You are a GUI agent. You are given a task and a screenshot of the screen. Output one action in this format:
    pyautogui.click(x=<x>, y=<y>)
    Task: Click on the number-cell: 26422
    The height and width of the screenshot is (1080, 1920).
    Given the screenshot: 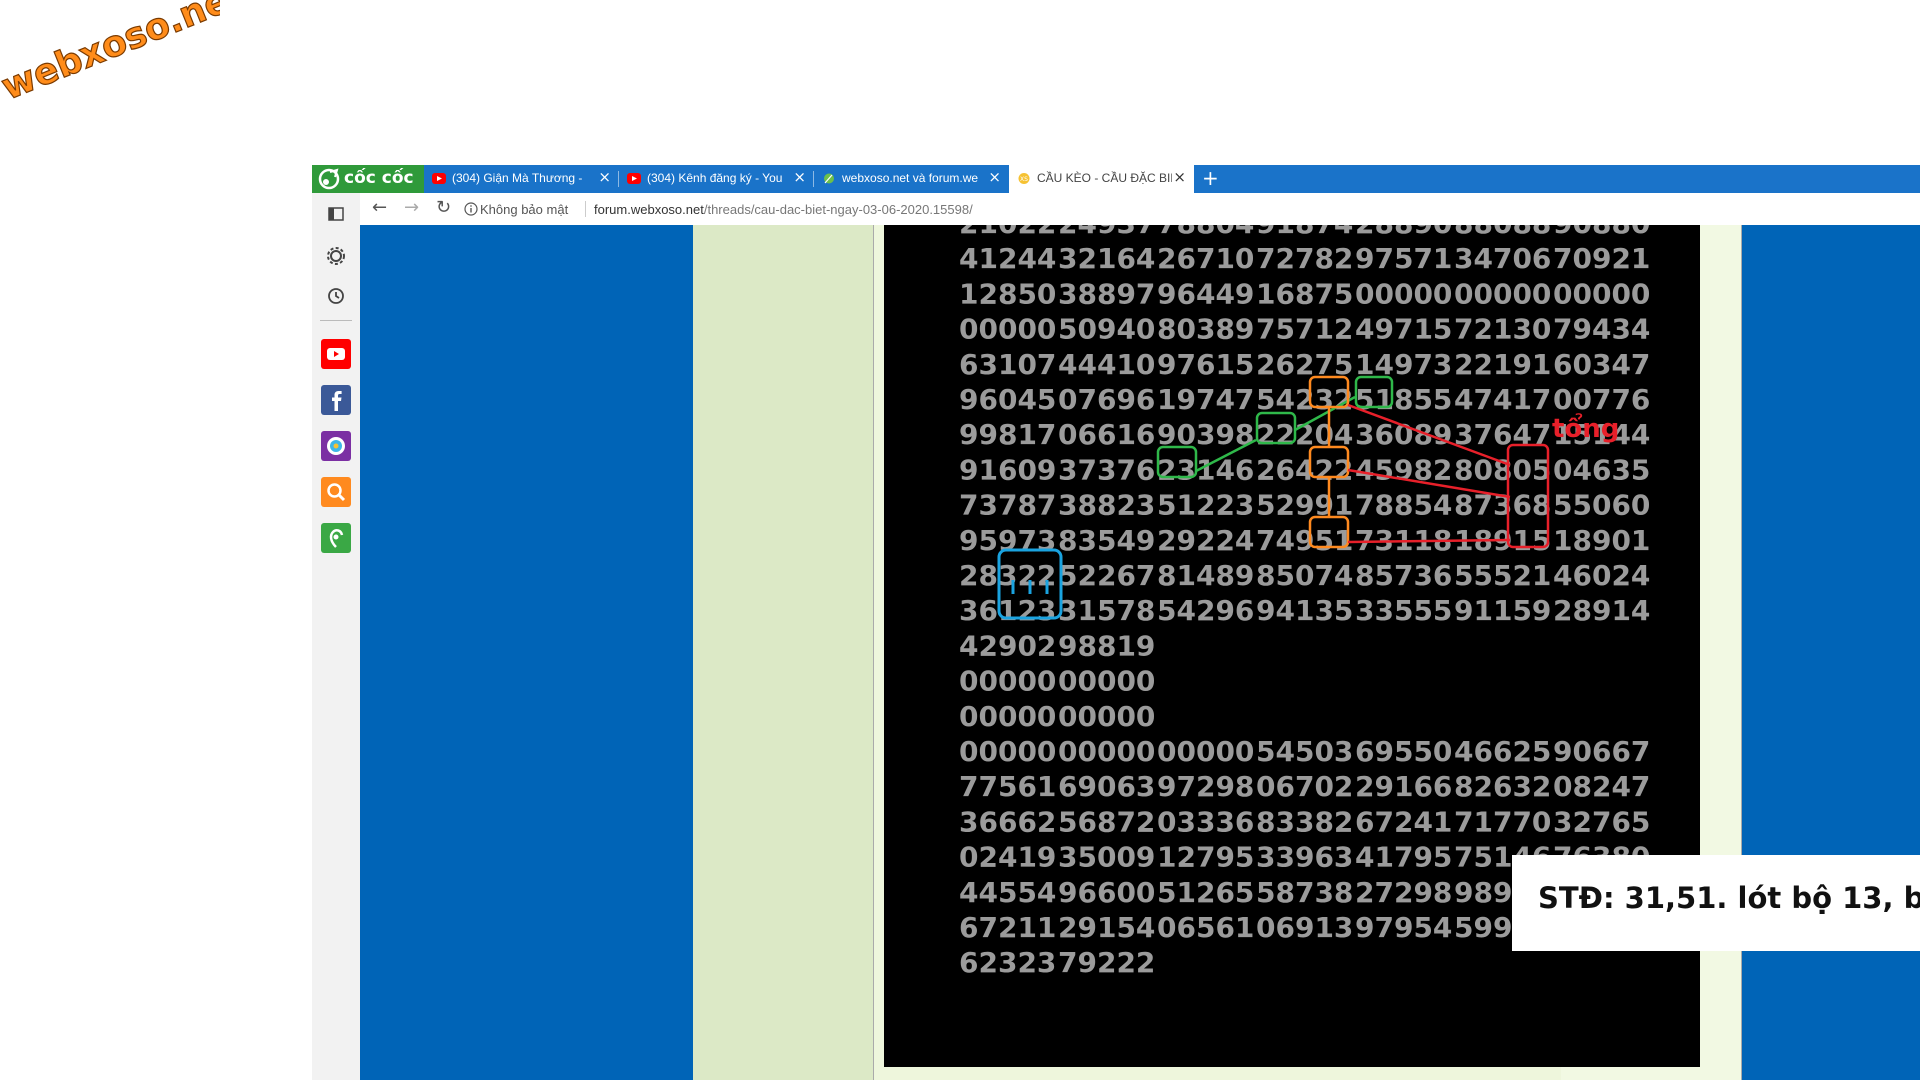 What is the action you would take?
    pyautogui.click(x=1304, y=469)
    